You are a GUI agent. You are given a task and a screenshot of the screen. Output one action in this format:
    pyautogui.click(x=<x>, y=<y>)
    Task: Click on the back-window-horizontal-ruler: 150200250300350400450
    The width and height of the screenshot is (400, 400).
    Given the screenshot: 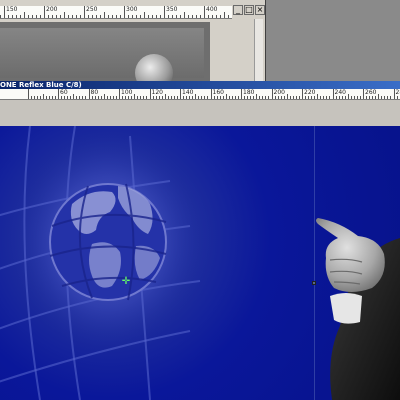 What is the action you would take?
    pyautogui.click(x=116, y=12)
    